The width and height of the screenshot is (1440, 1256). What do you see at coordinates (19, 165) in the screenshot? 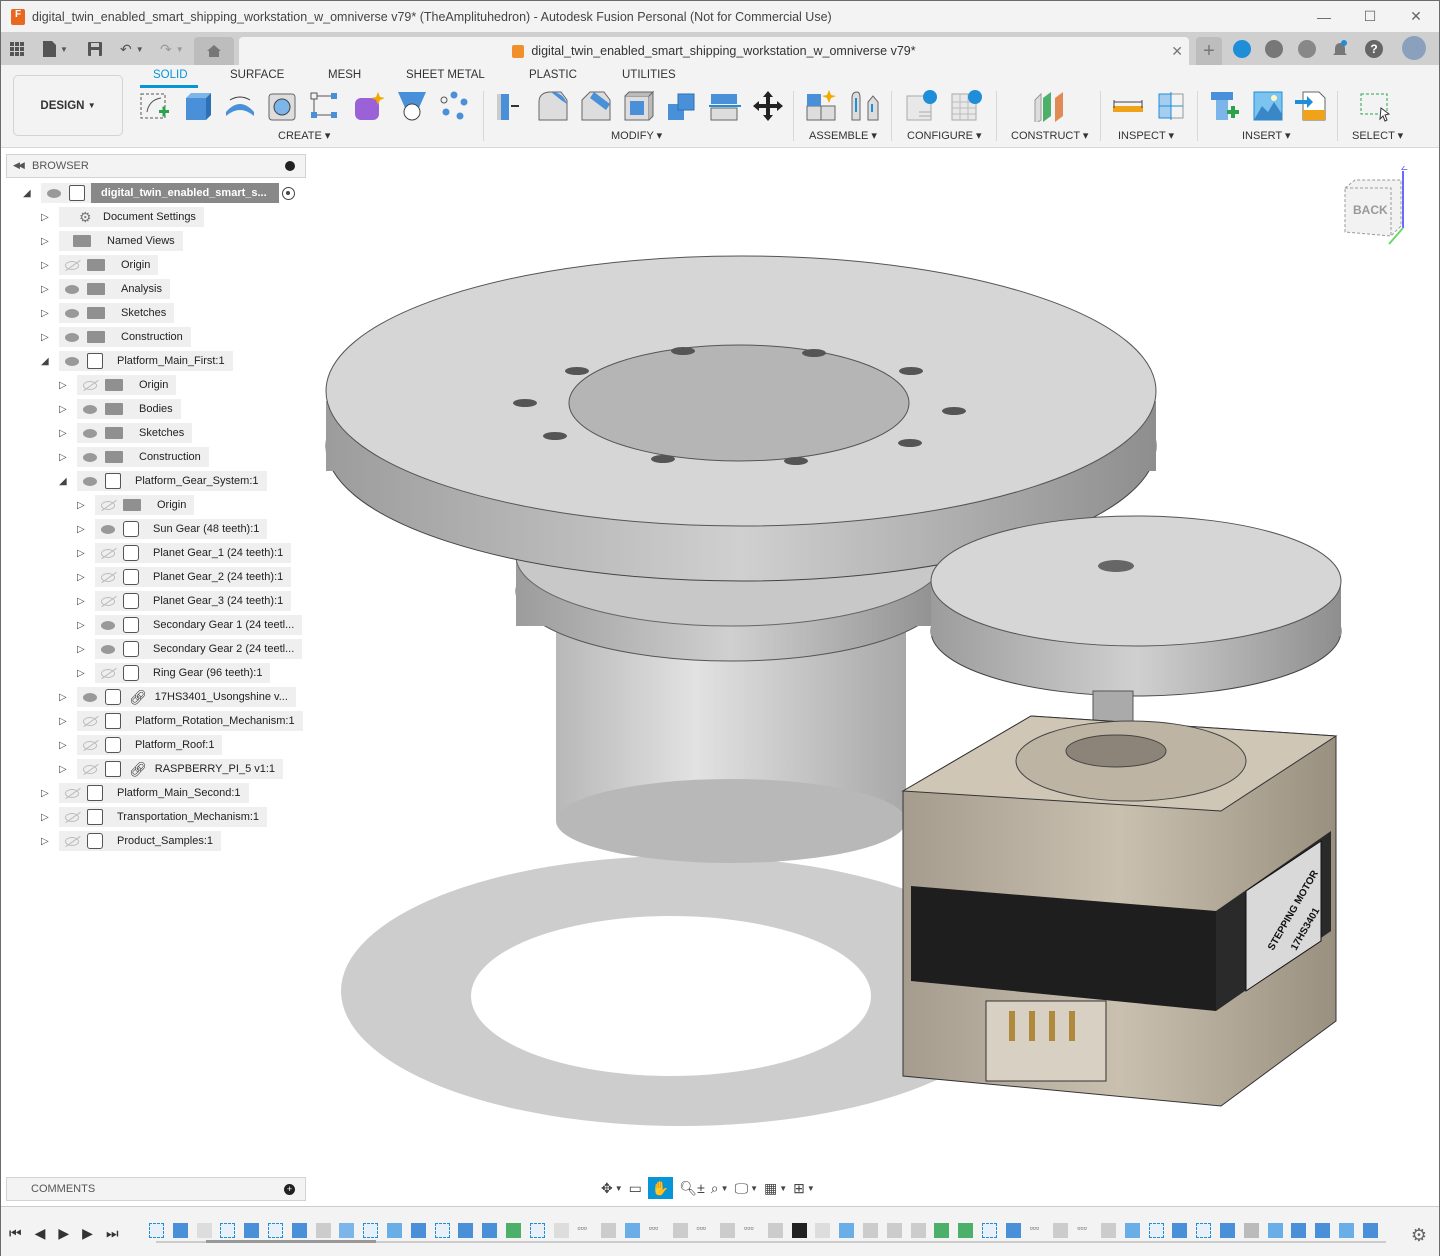
I see `collapse-browser-icon: ◀◀` at bounding box center [19, 165].